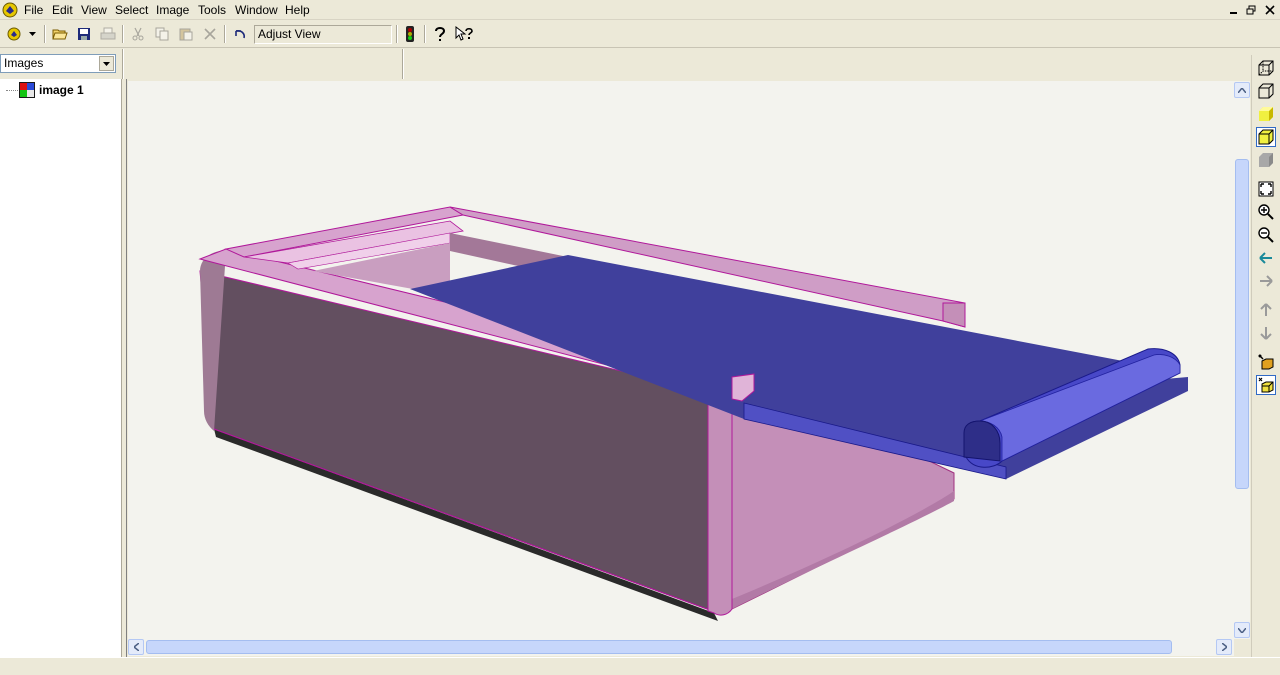 This screenshot has width=1280, height=675. What do you see at coordinates (1270, 10) in the screenshot?
I see `close-icon` at bounding box center [1270, 10].